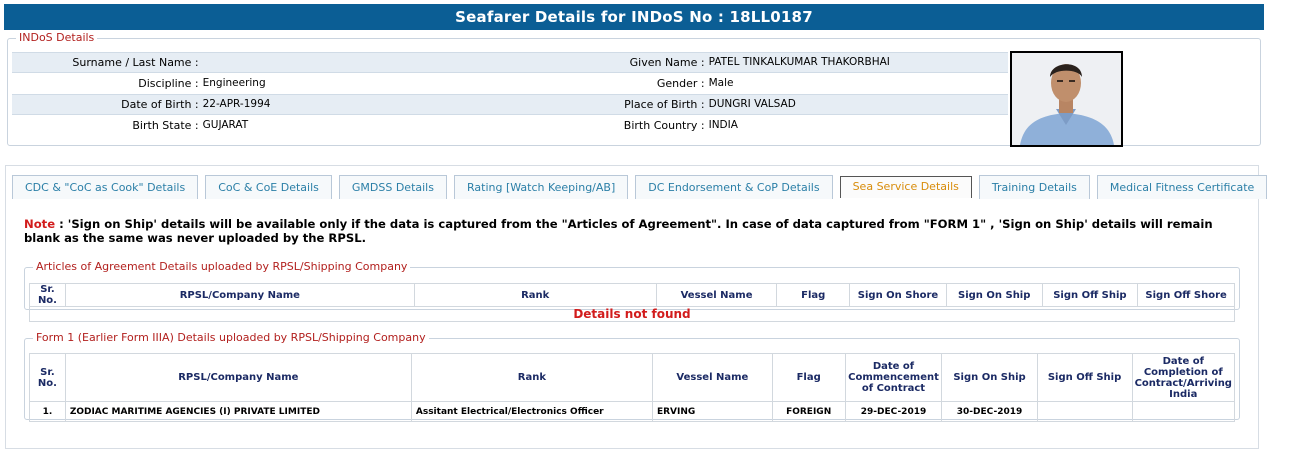  What do you see at coordinates (712, 411) in the screenshot?
I see `cell-vessel: ERVING` at bounding box center [712, 411].